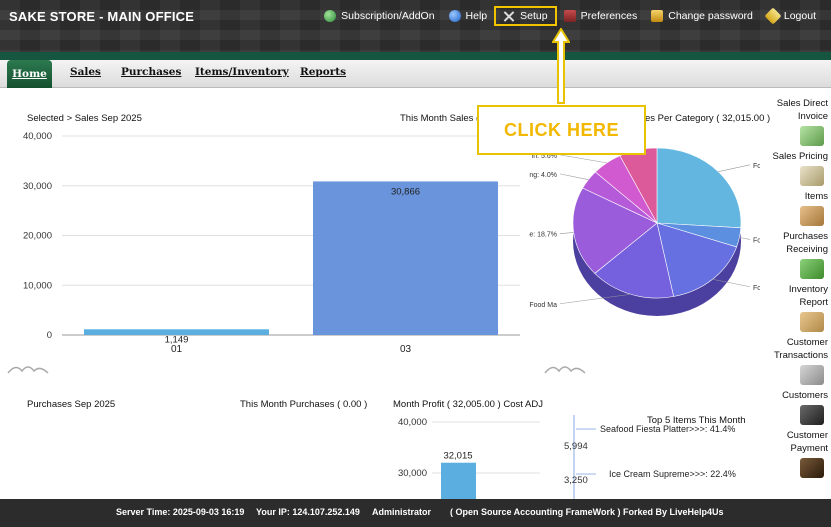 The image size is (831, 527). Describe the element at coordinates (672, 474) in the screenshot. I see `top5-item-label: Ice Cream Supreme>>>: 22.4%` at that location.